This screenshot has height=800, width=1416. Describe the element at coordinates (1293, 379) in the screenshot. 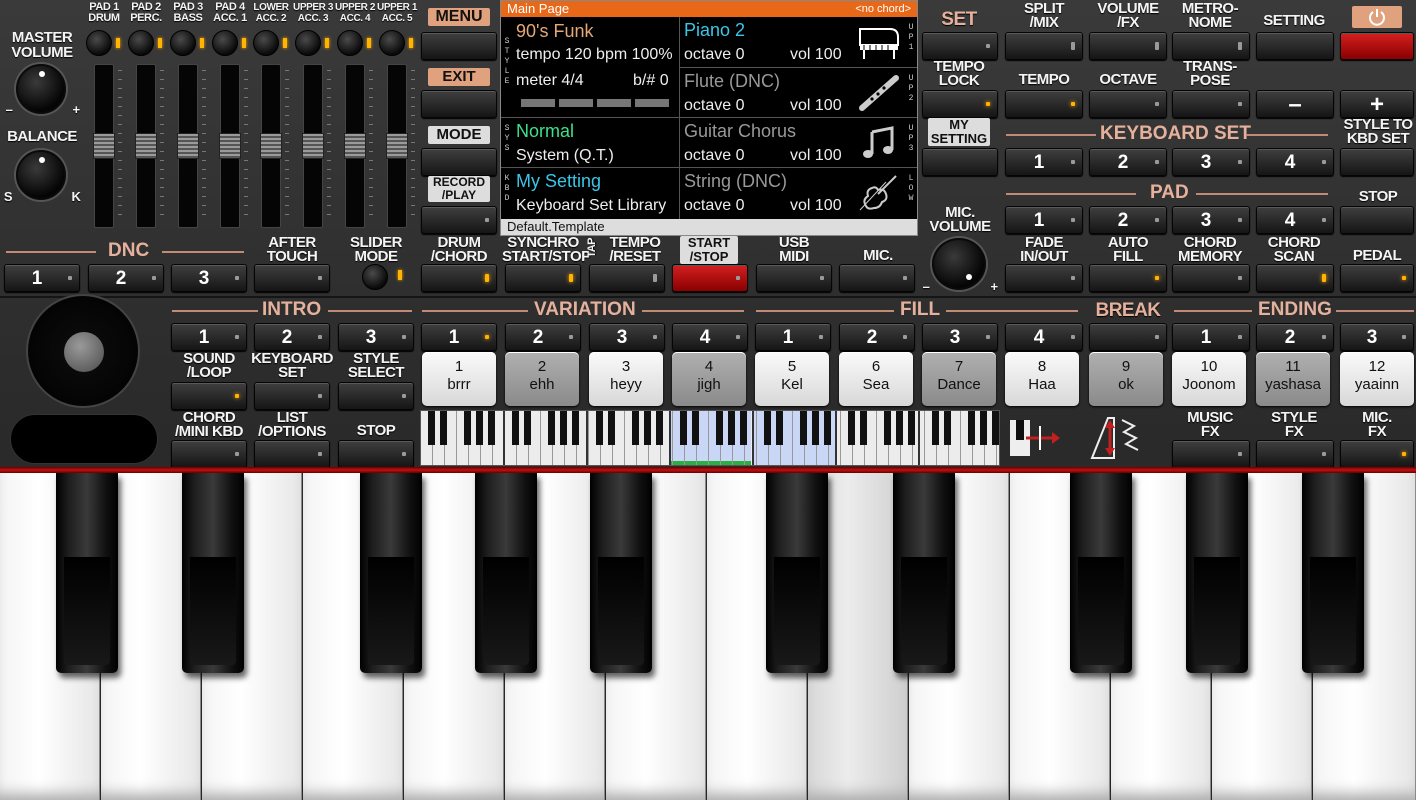

I see `pad-button-11: 11 yashasa` at that location.